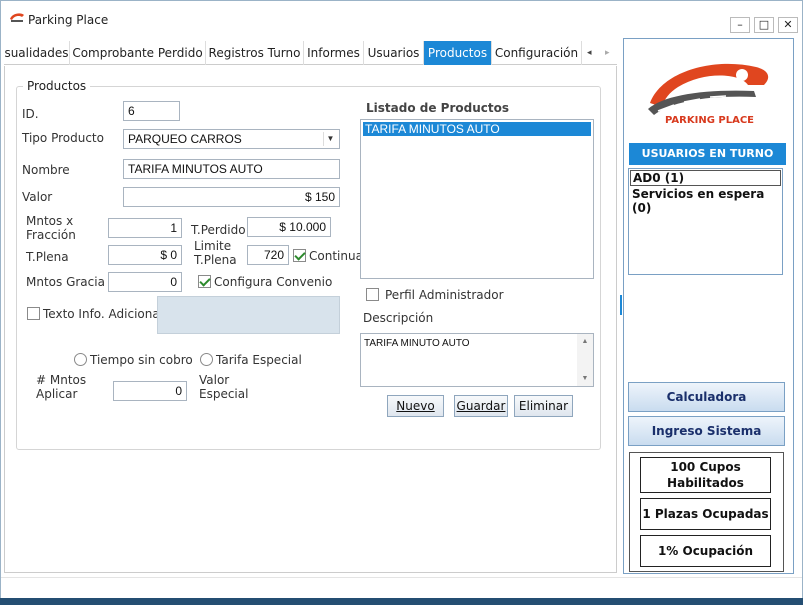 Image resolution: width=803 pixels, height=605 pixels. What do you see at coordinates (585, 341) in the screenshot?
I see `scroll-up-icon: ▲` at bounding box center [585, 341].